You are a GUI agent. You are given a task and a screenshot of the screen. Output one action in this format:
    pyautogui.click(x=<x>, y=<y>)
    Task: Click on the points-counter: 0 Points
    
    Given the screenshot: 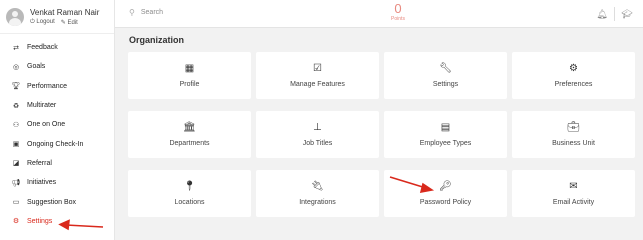 What is the action you would take?
    pyautogui.click(x=398, y=12)
    